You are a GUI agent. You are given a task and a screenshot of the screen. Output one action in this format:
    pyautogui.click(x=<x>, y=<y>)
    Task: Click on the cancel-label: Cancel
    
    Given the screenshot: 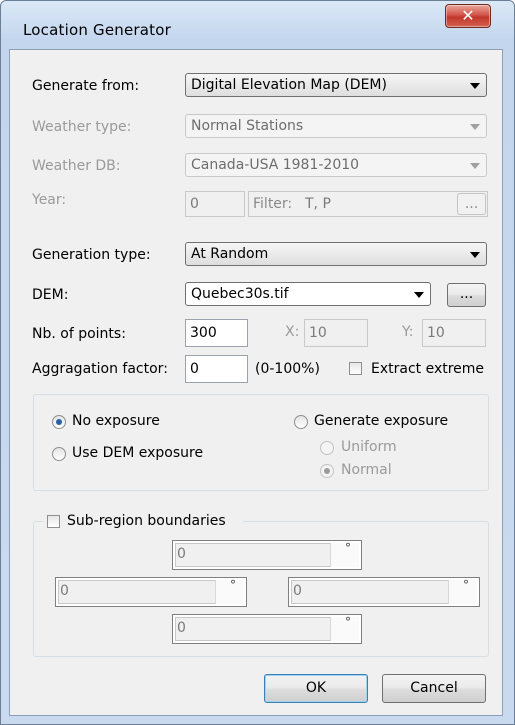 What is the action you would take?
    pyautogui.click(x=434, y=688)
    